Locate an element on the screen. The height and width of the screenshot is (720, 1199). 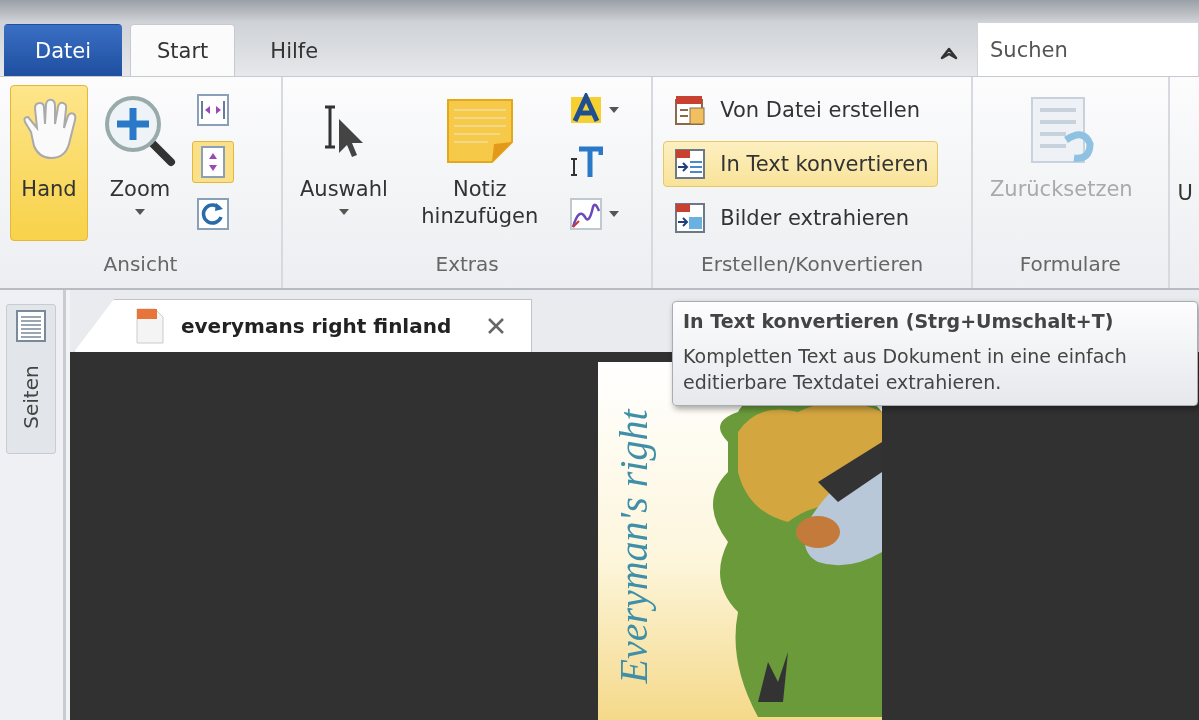
zoom-in-icon is located at coordinates (140, 131).